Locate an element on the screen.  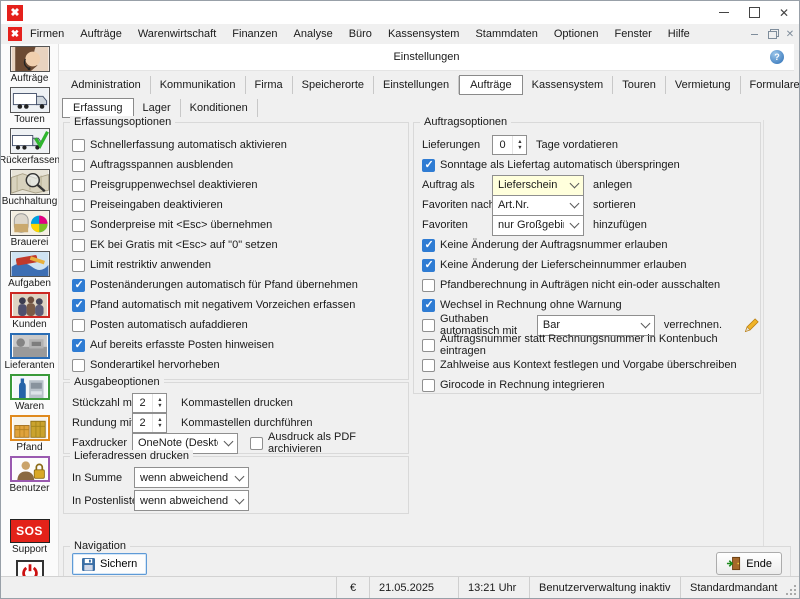
tab-kommunikation: Kommunikation is located at coordinates (198, 84).